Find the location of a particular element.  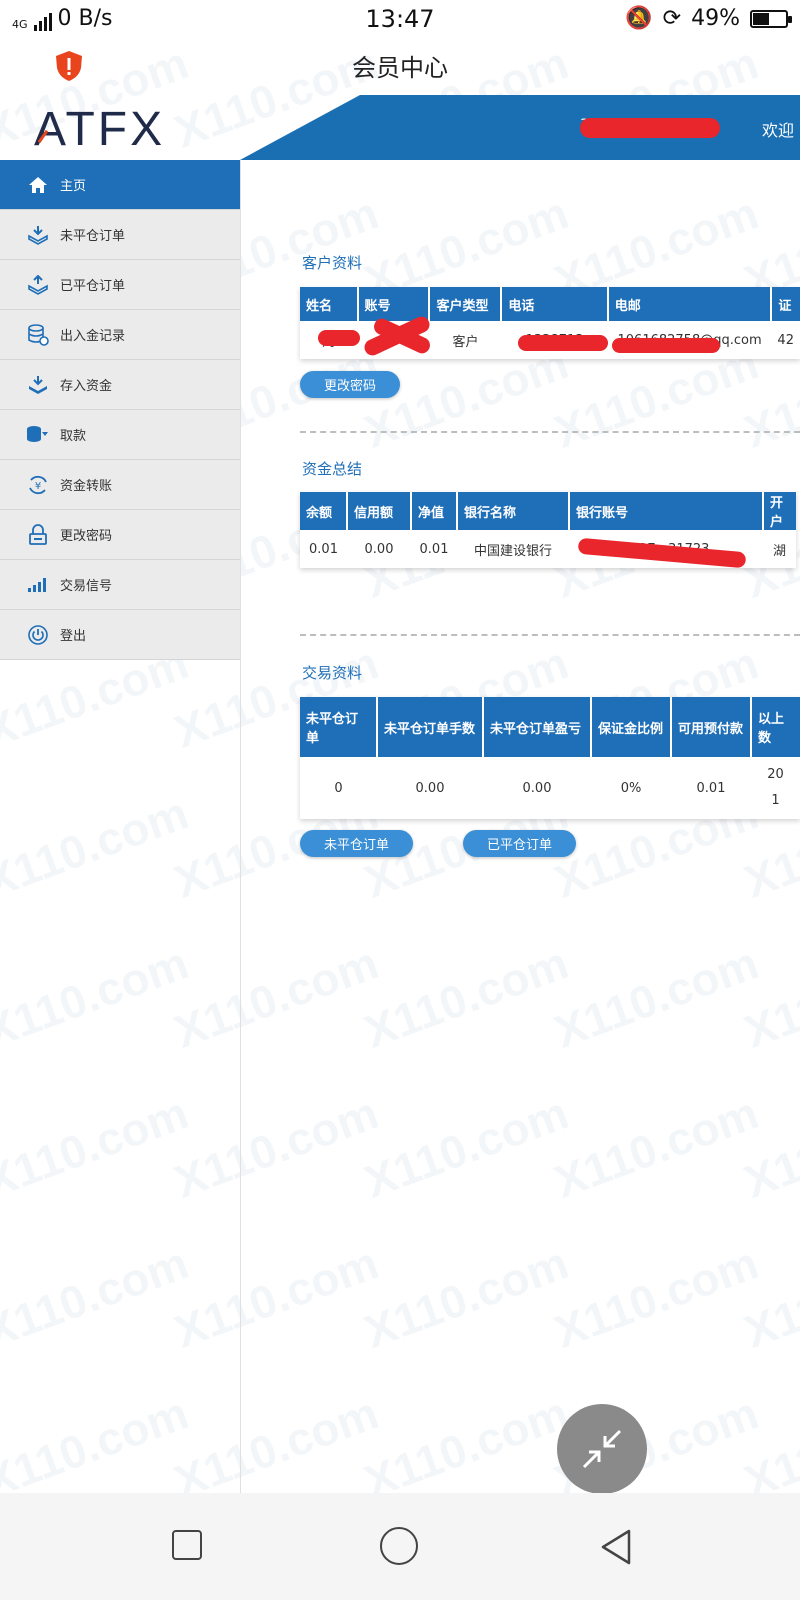

column-header: 余额 is located at coordinates (324, 511).